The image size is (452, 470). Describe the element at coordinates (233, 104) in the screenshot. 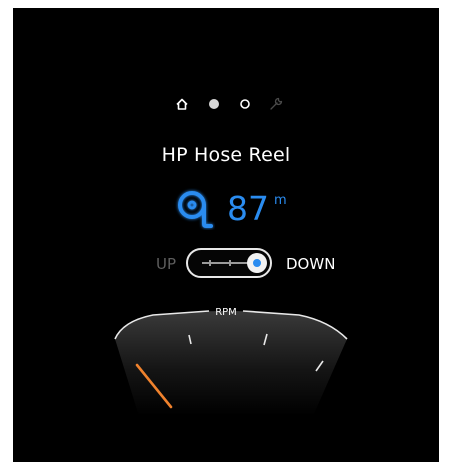

I see `page-indicators` at that location.